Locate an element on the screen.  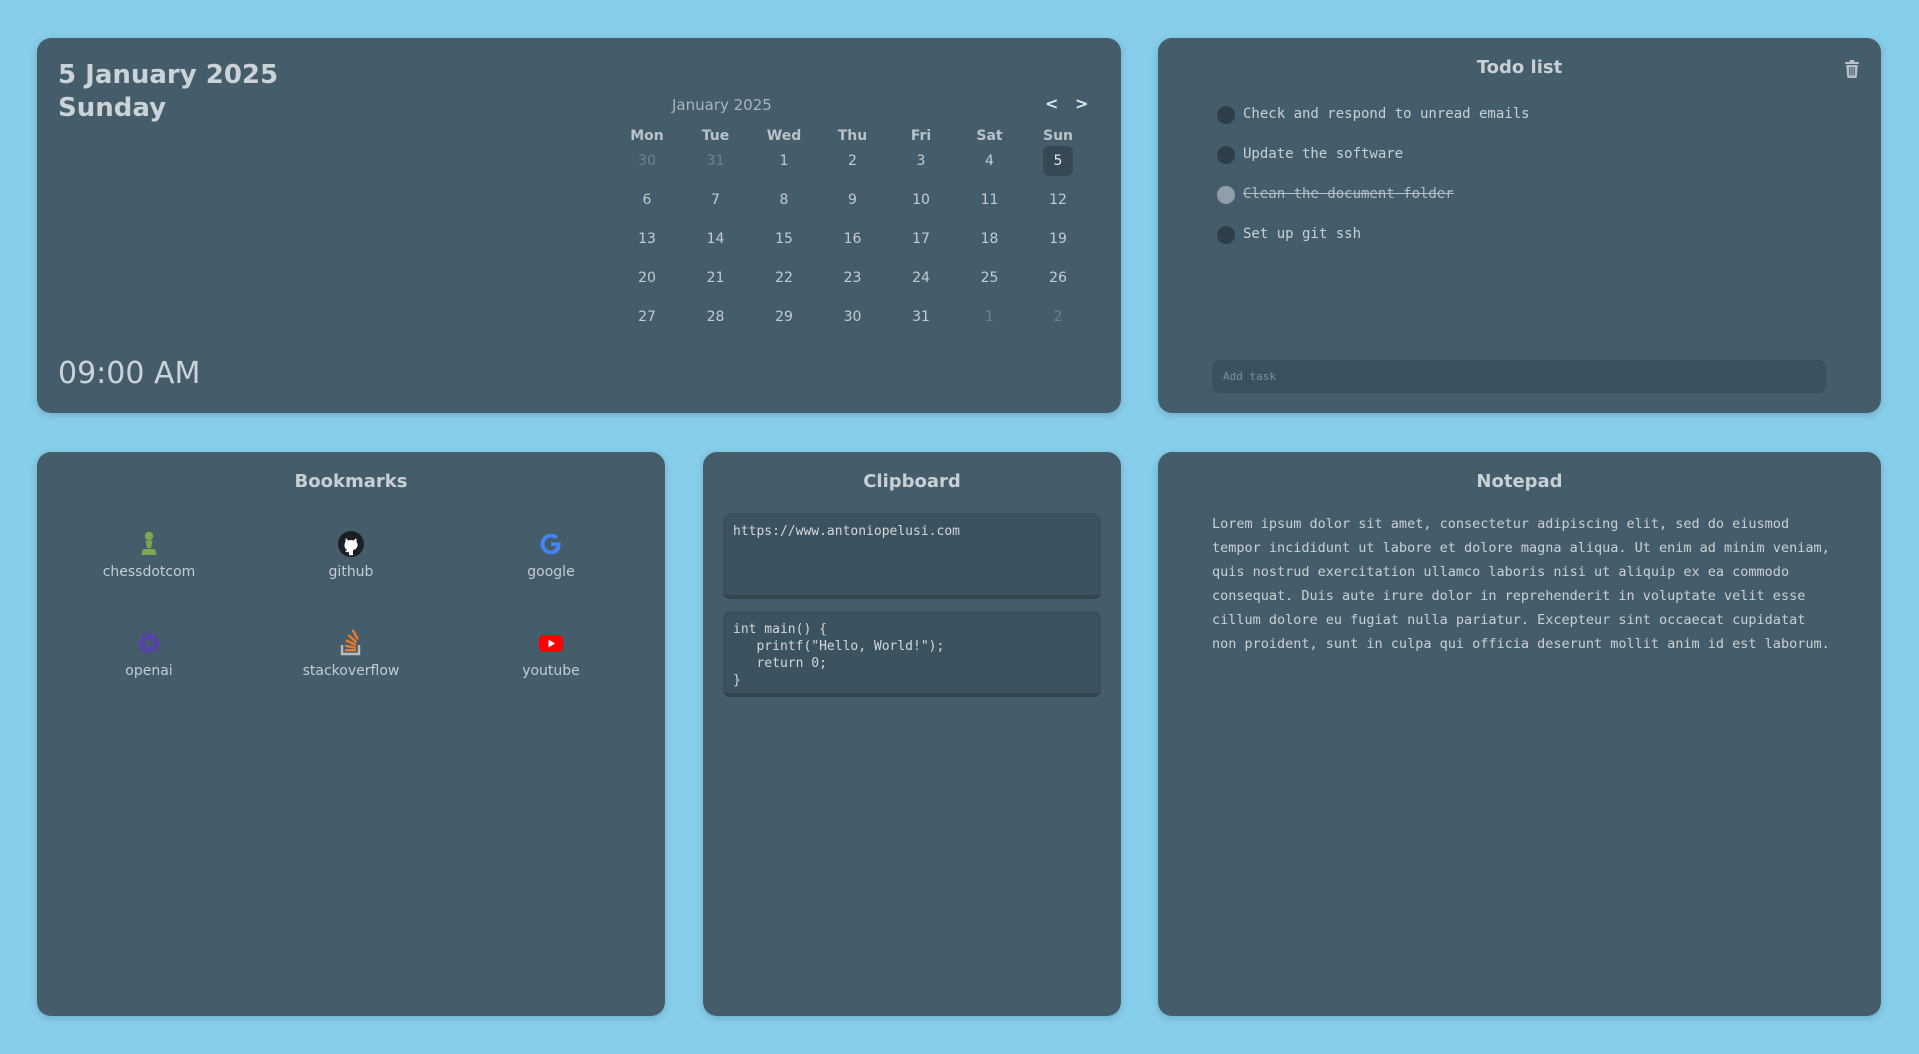
bookmark-google: google is located at coordinates (551, 555).